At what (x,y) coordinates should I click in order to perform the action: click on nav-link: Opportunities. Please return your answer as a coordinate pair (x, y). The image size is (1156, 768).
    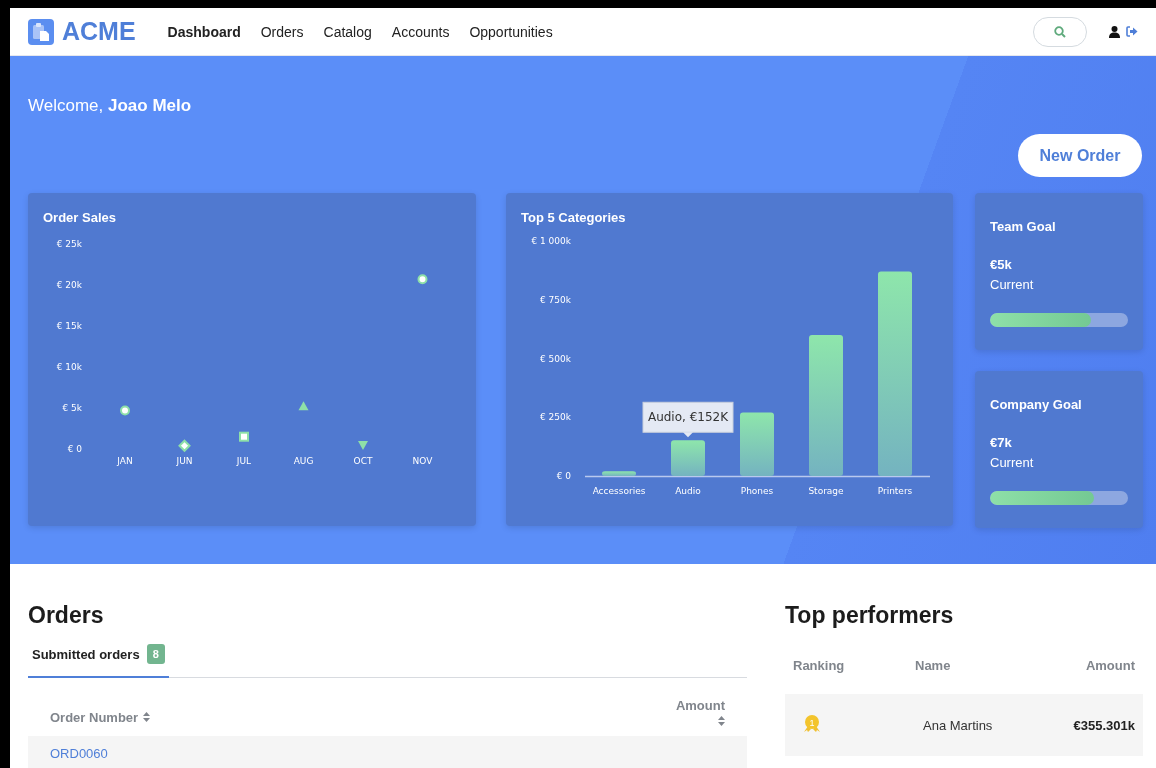
    Looking at the image, I should click on (511, 31).